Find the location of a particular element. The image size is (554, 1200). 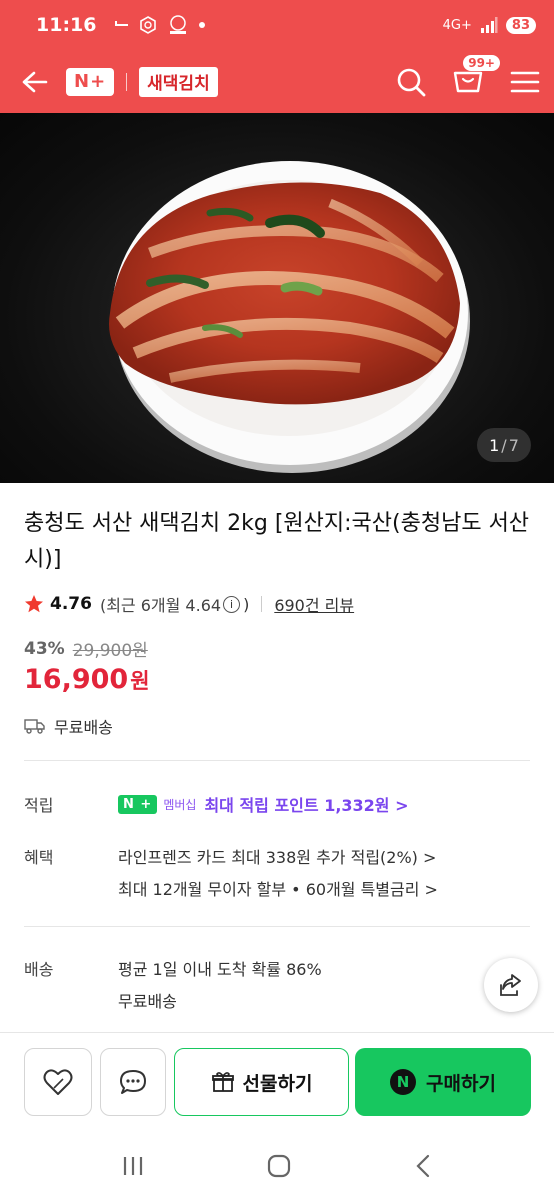

image-counter-current: 1 is located at coordinates (494, 445).